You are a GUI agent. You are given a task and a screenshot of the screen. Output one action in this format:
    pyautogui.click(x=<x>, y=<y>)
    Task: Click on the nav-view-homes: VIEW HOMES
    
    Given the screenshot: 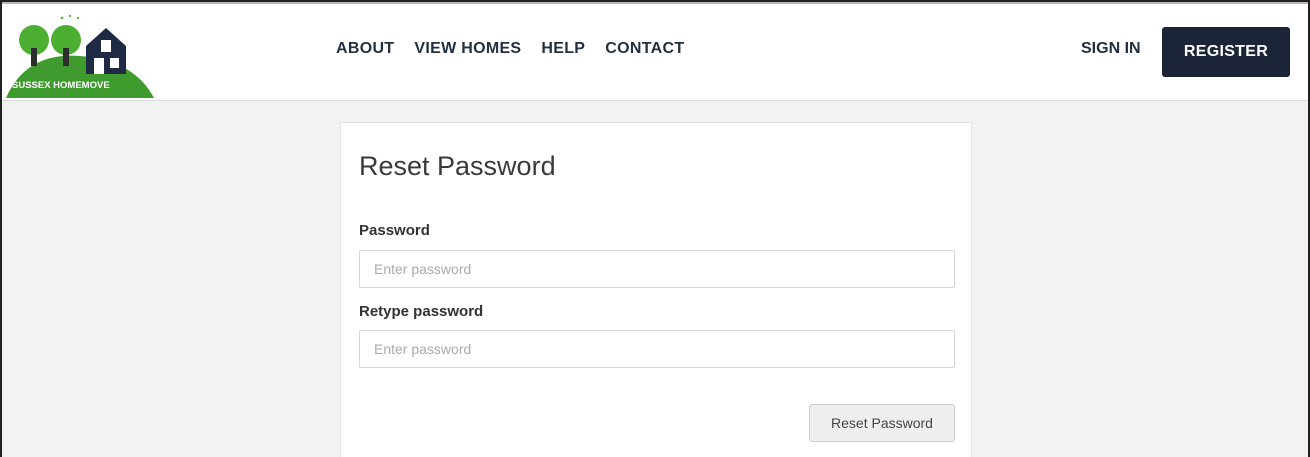 What is the action you would take?
    pyautogui.click(x=467, y=49)
    